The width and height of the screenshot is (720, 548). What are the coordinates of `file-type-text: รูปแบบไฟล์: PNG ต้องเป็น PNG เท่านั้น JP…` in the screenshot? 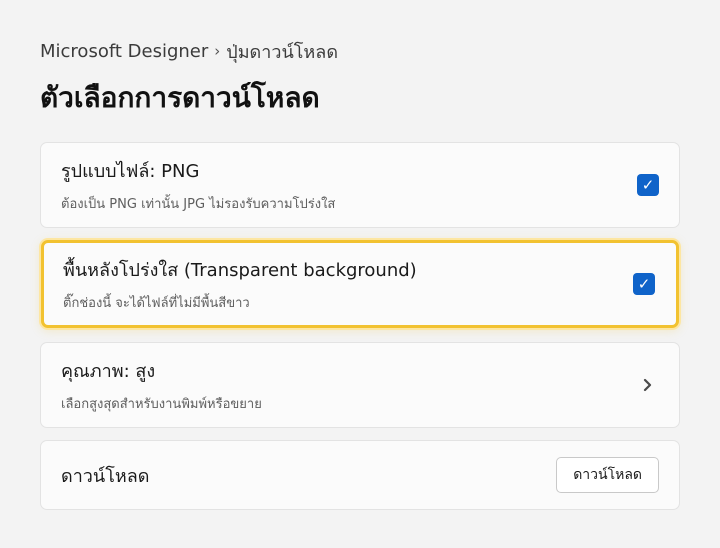 It's located at (349, 185).